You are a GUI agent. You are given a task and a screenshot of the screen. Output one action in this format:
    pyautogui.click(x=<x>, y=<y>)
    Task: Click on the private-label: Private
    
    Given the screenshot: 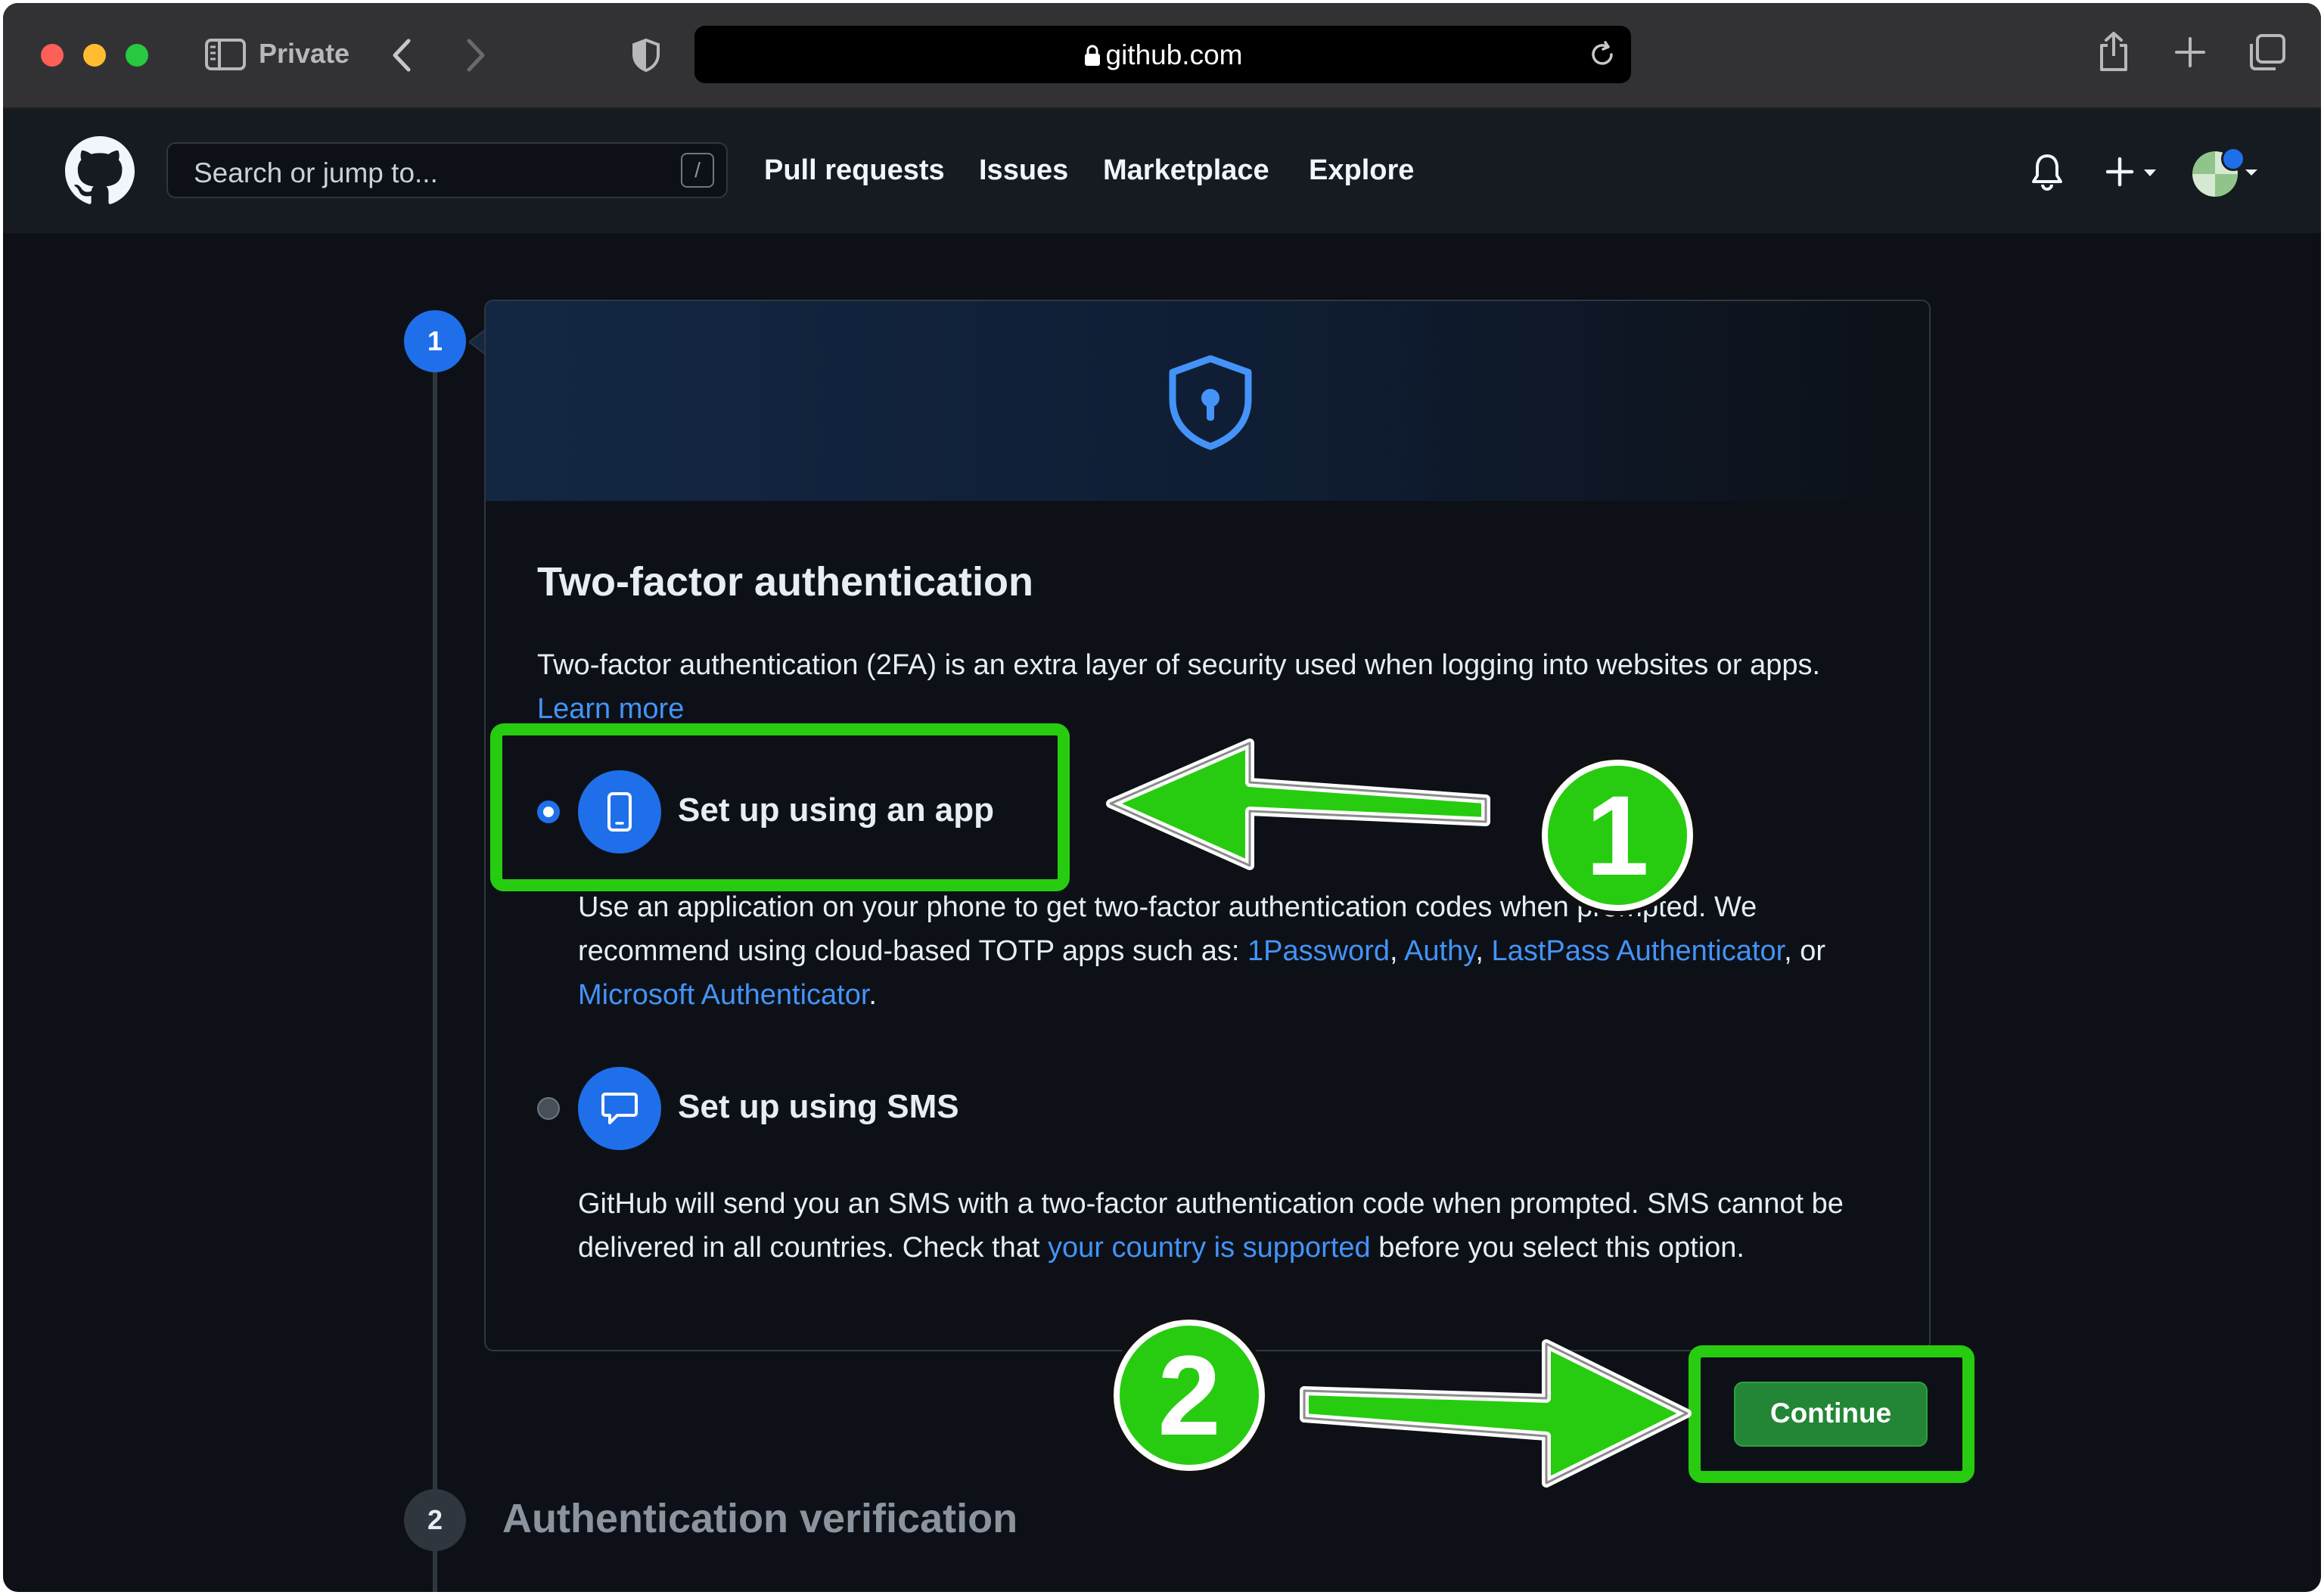 What is the action you would take?
    pyautogui.click(x=304, y=53)
    